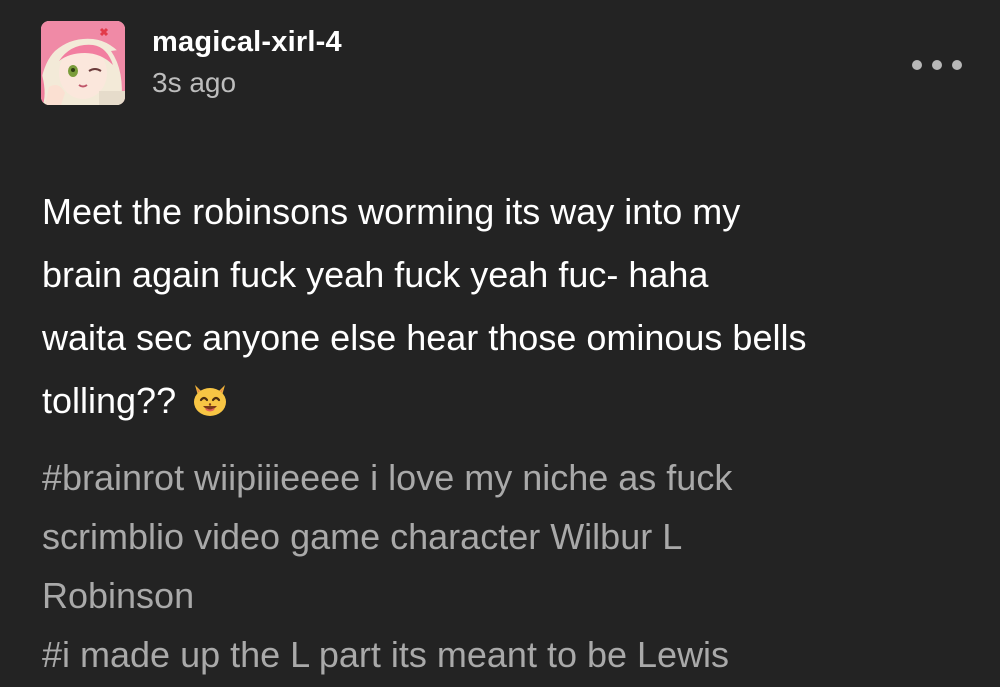 Image resolution: width=1000 pixels, height=687 pixels. What do you see at coordinates (512, 536) in the screenshot?
I see `tag-line: scrimblio video game character Wilbur L` at bounding box center [512, 536].